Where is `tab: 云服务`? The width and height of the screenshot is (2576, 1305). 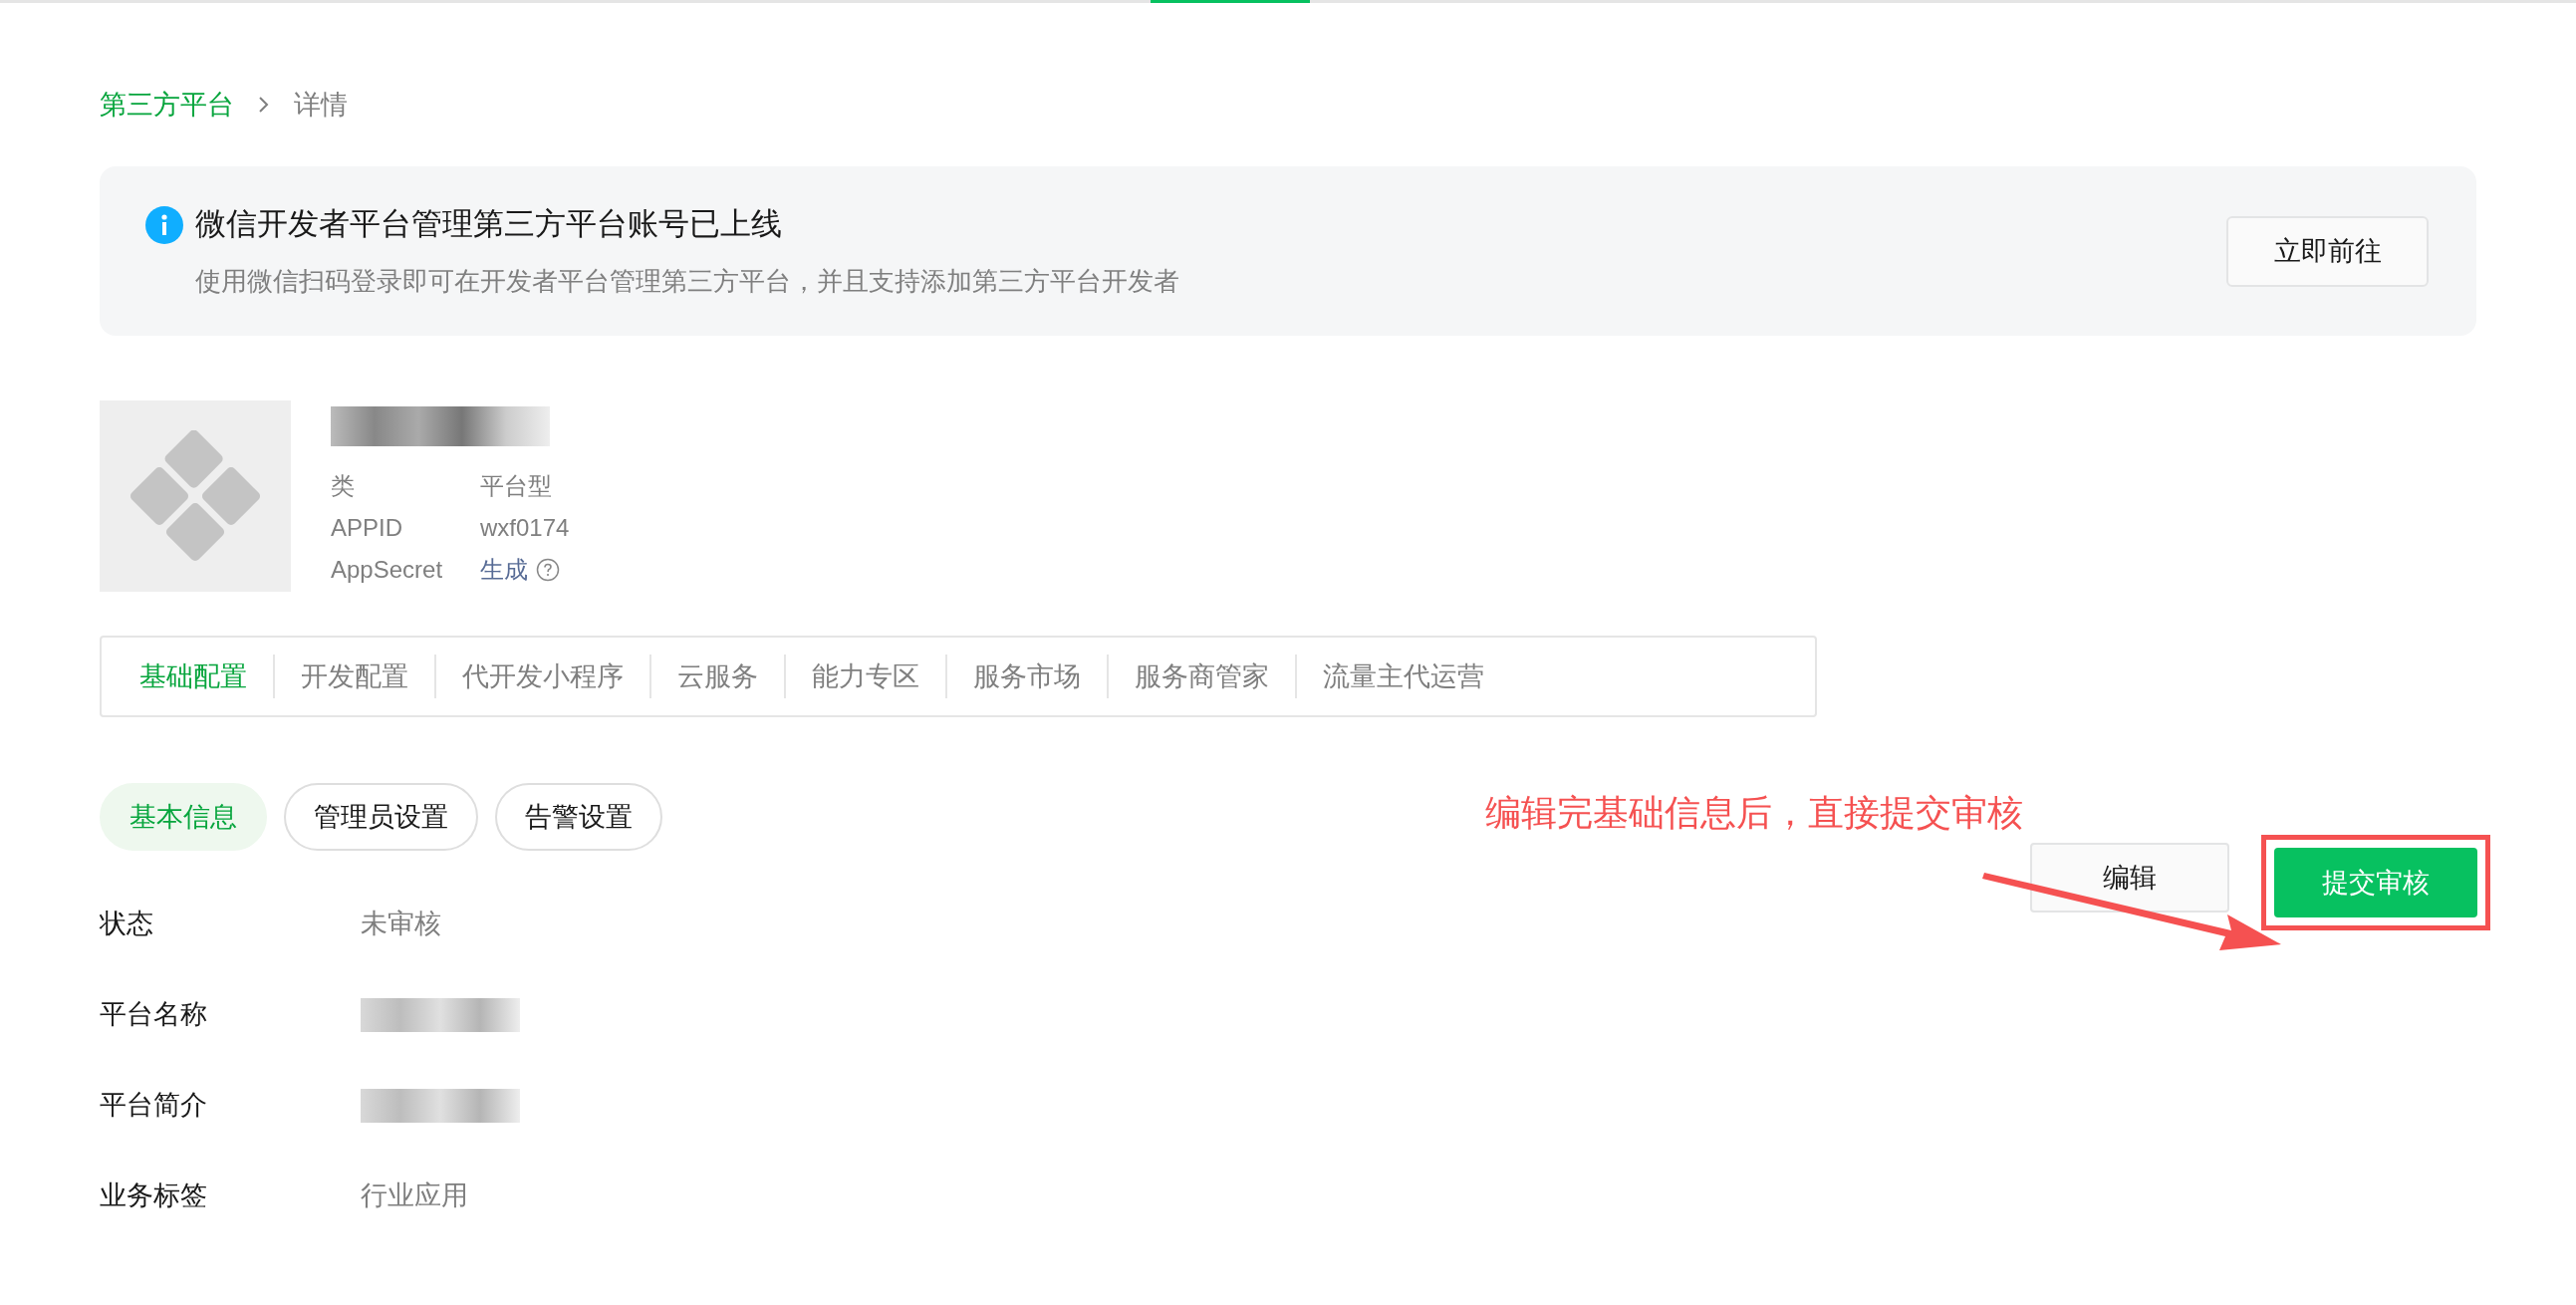
tab: 云服务 is located at coordinates (717, 676).